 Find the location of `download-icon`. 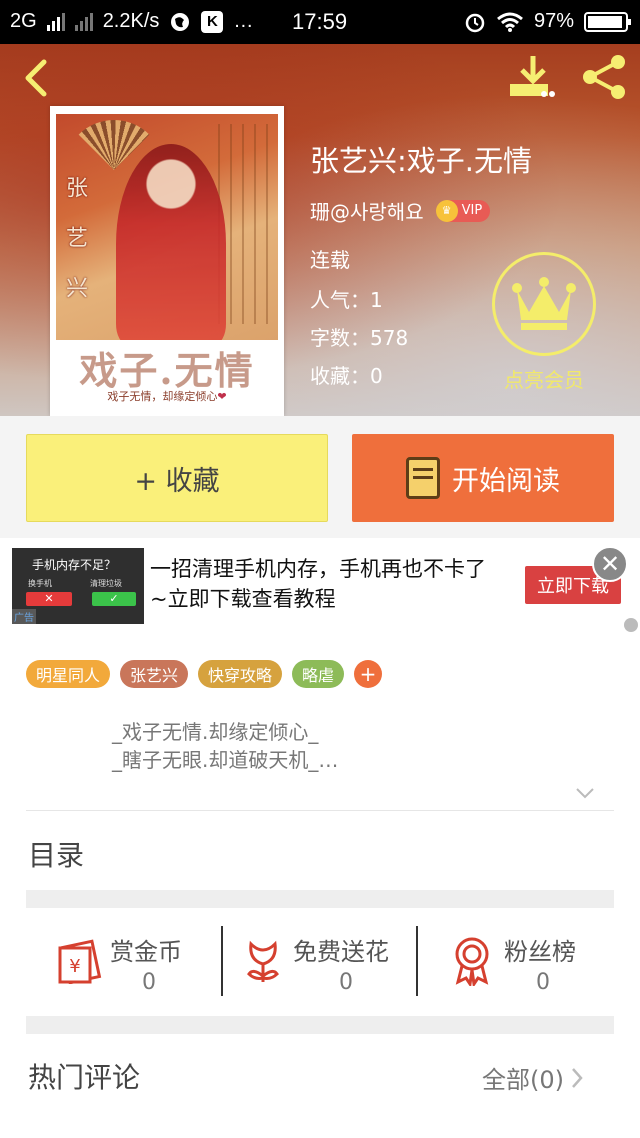

download-icon is located at coordinates (533, 77).